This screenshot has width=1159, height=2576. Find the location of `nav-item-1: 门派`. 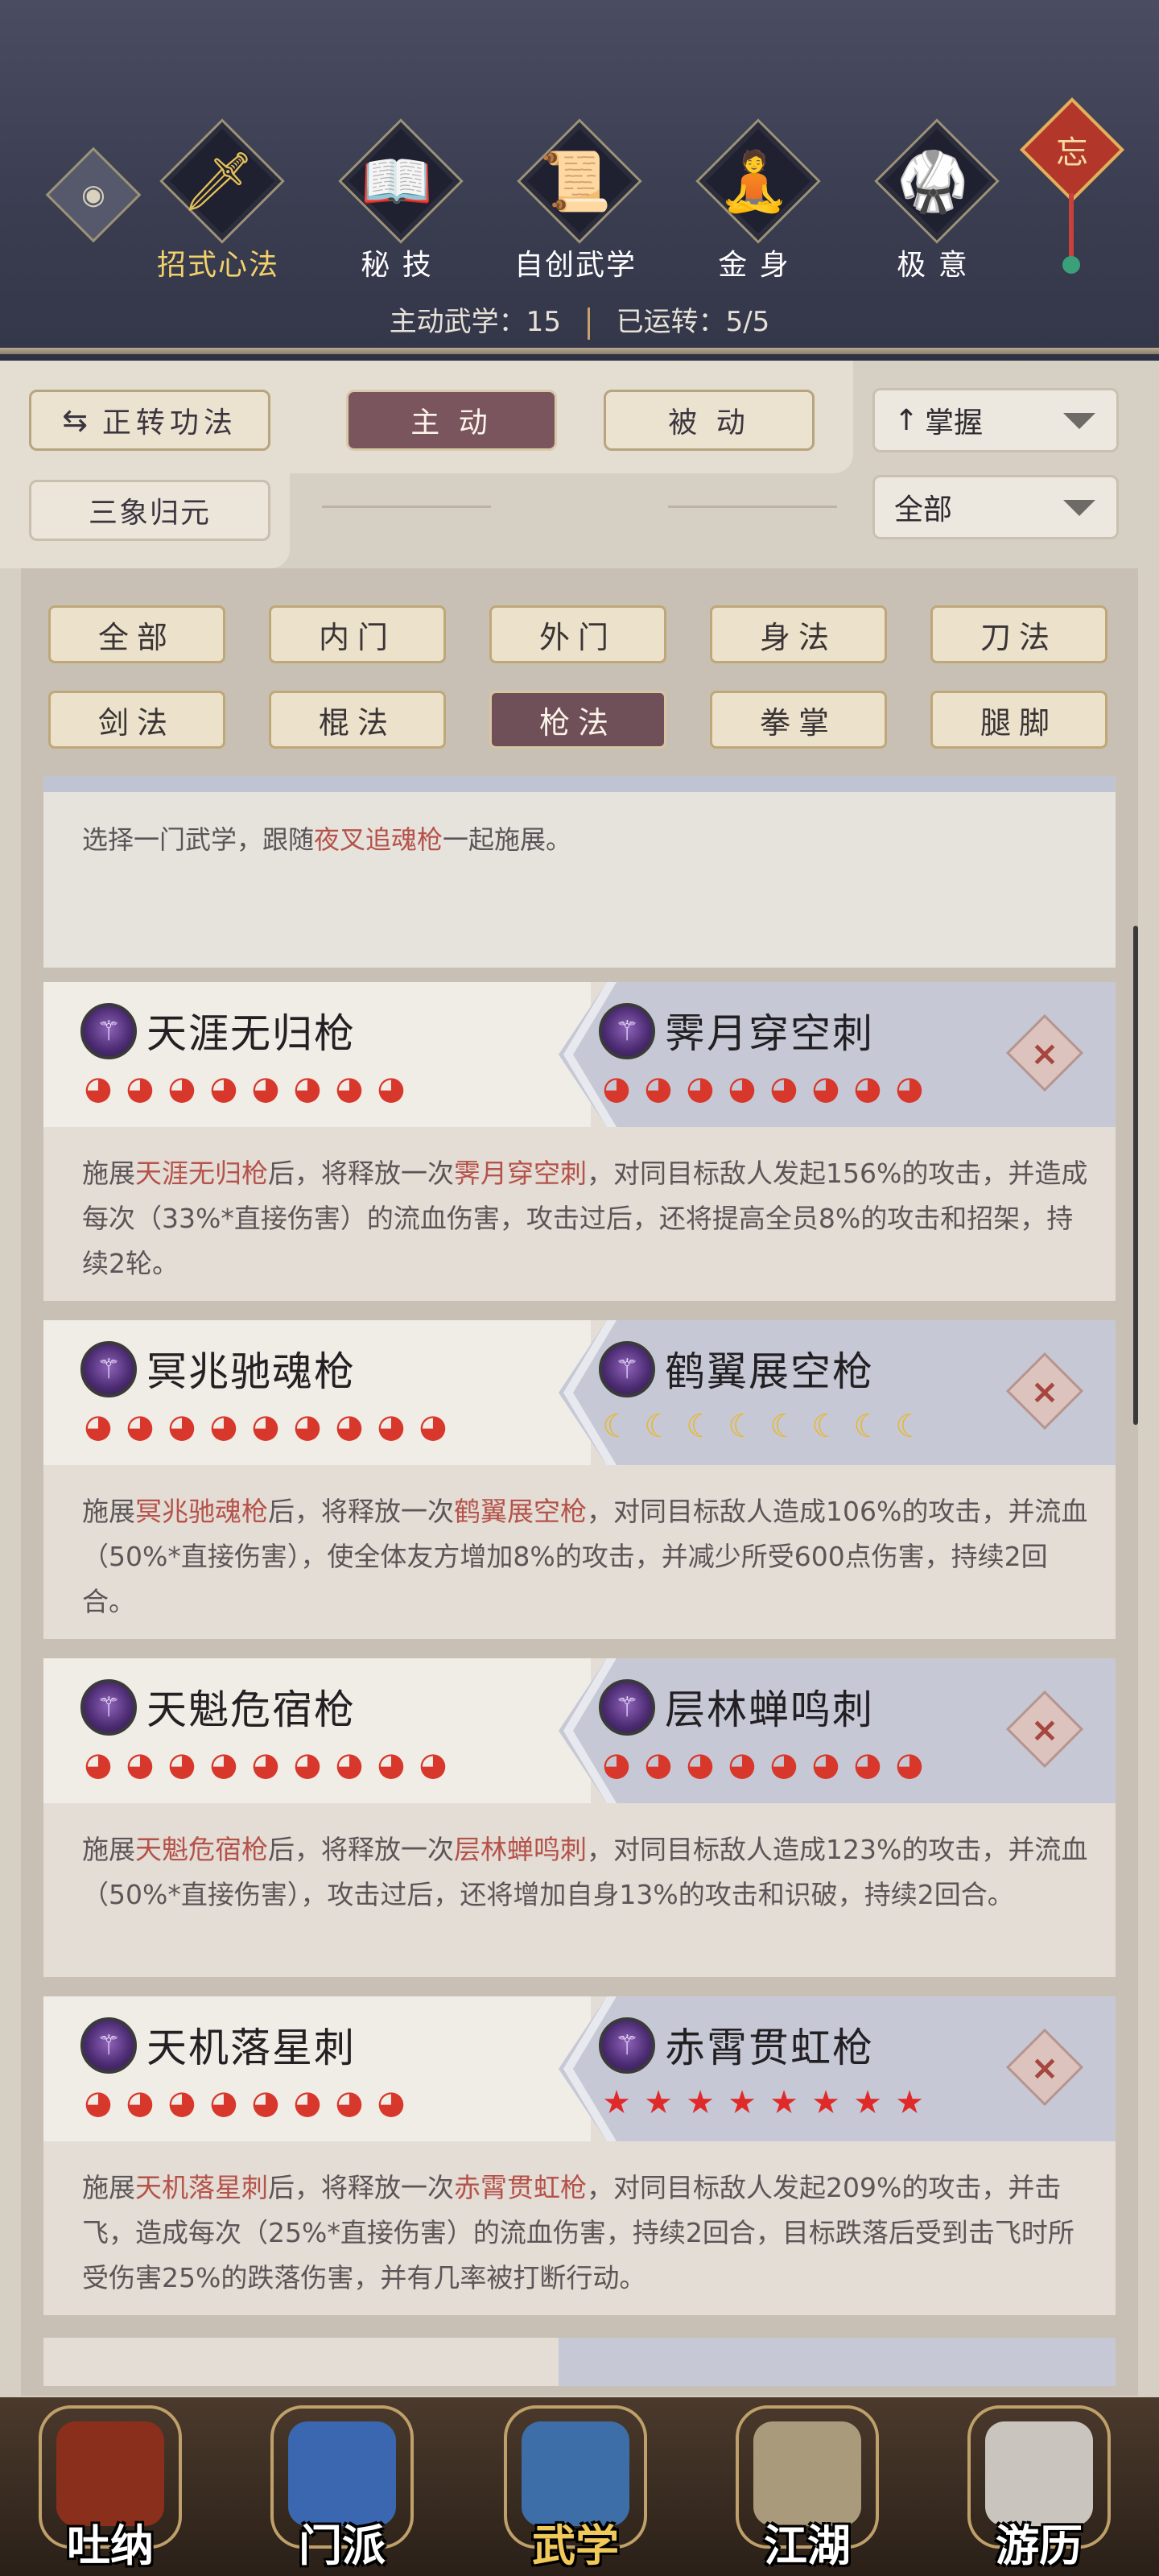

nav-item-1: 门派 is located at coordinates (342, 2482).